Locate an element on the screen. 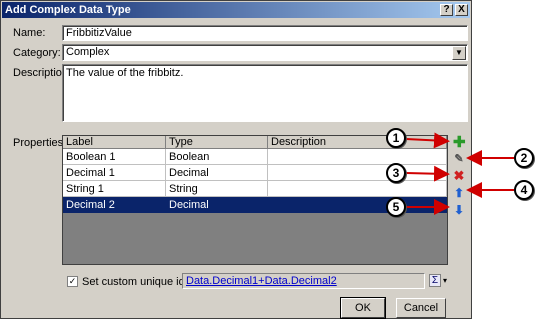 The image size is (550, 323). callout-3: 3 is located at coordinates (396, 173).